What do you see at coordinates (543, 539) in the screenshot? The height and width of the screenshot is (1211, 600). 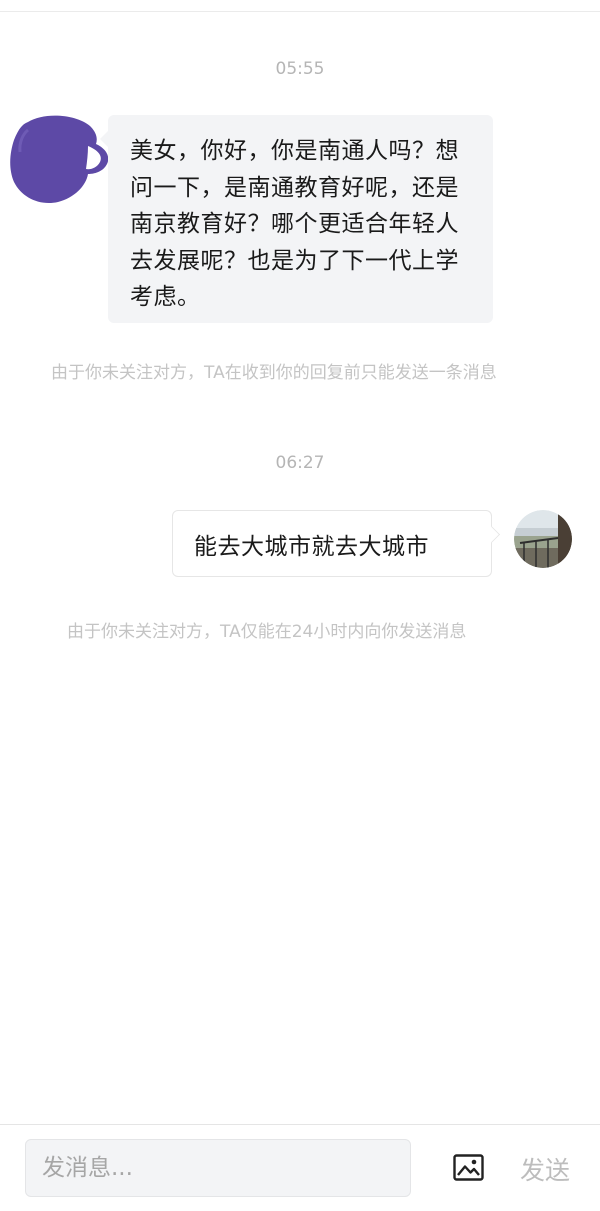 I see `user-avatar` at bounding box center [543, 539].